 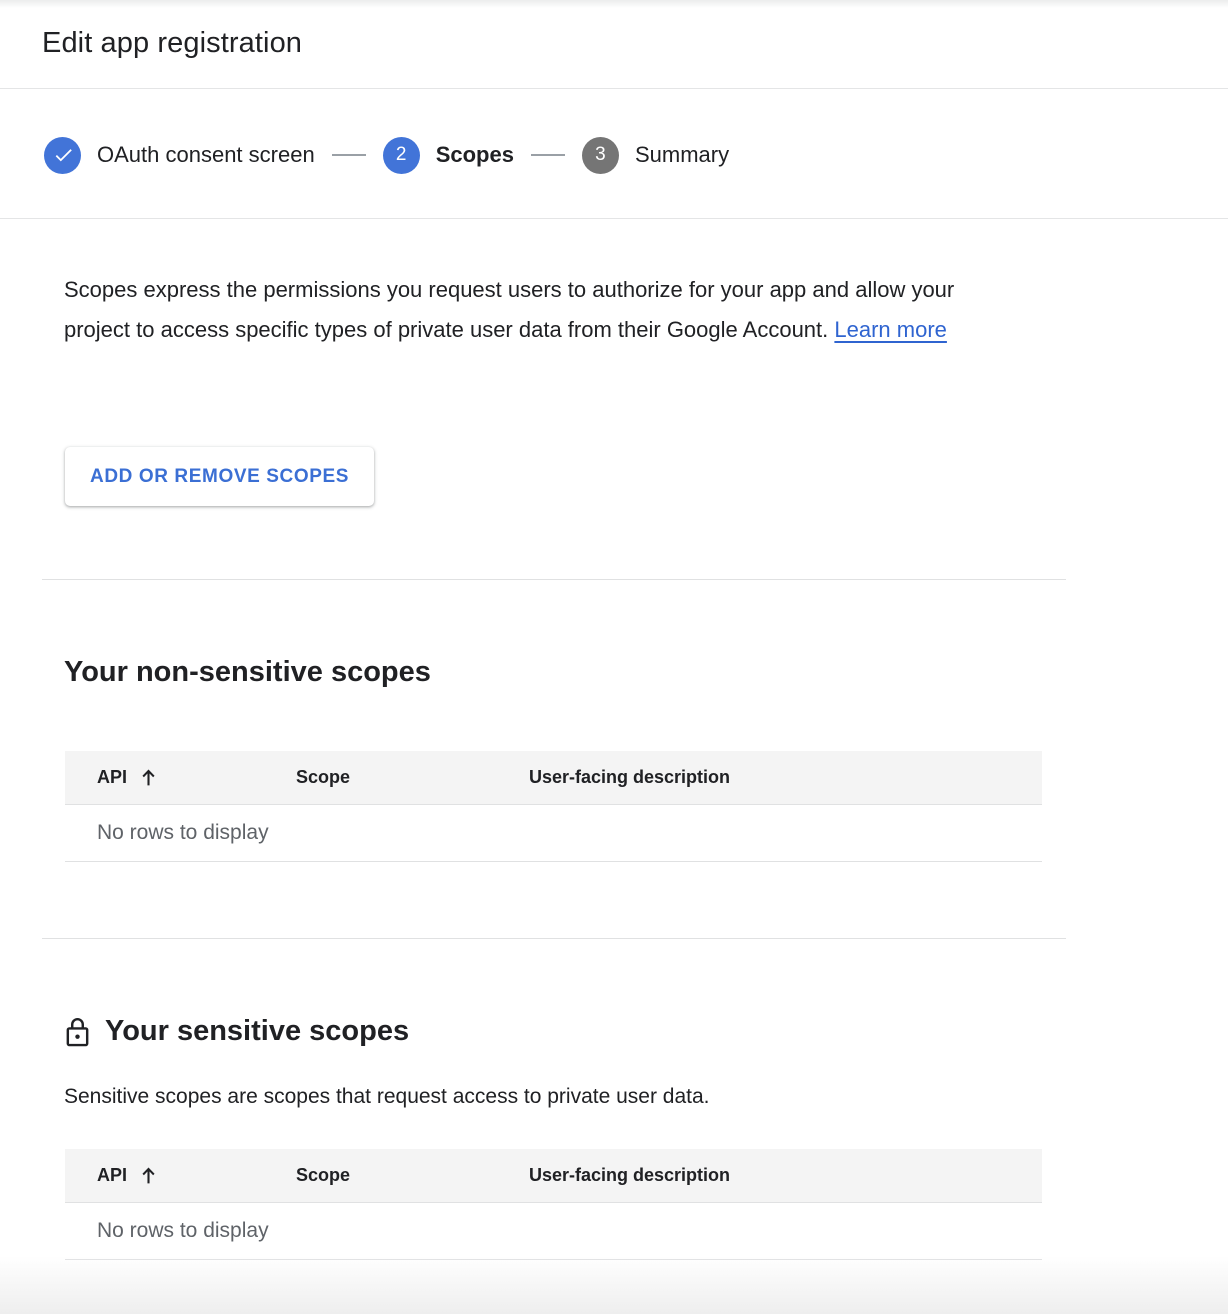 What do you see at coordinates (112, 777) in the screenshot?
I see `non-sensitive-col-api-label: API` at bounding box center [112, 777].